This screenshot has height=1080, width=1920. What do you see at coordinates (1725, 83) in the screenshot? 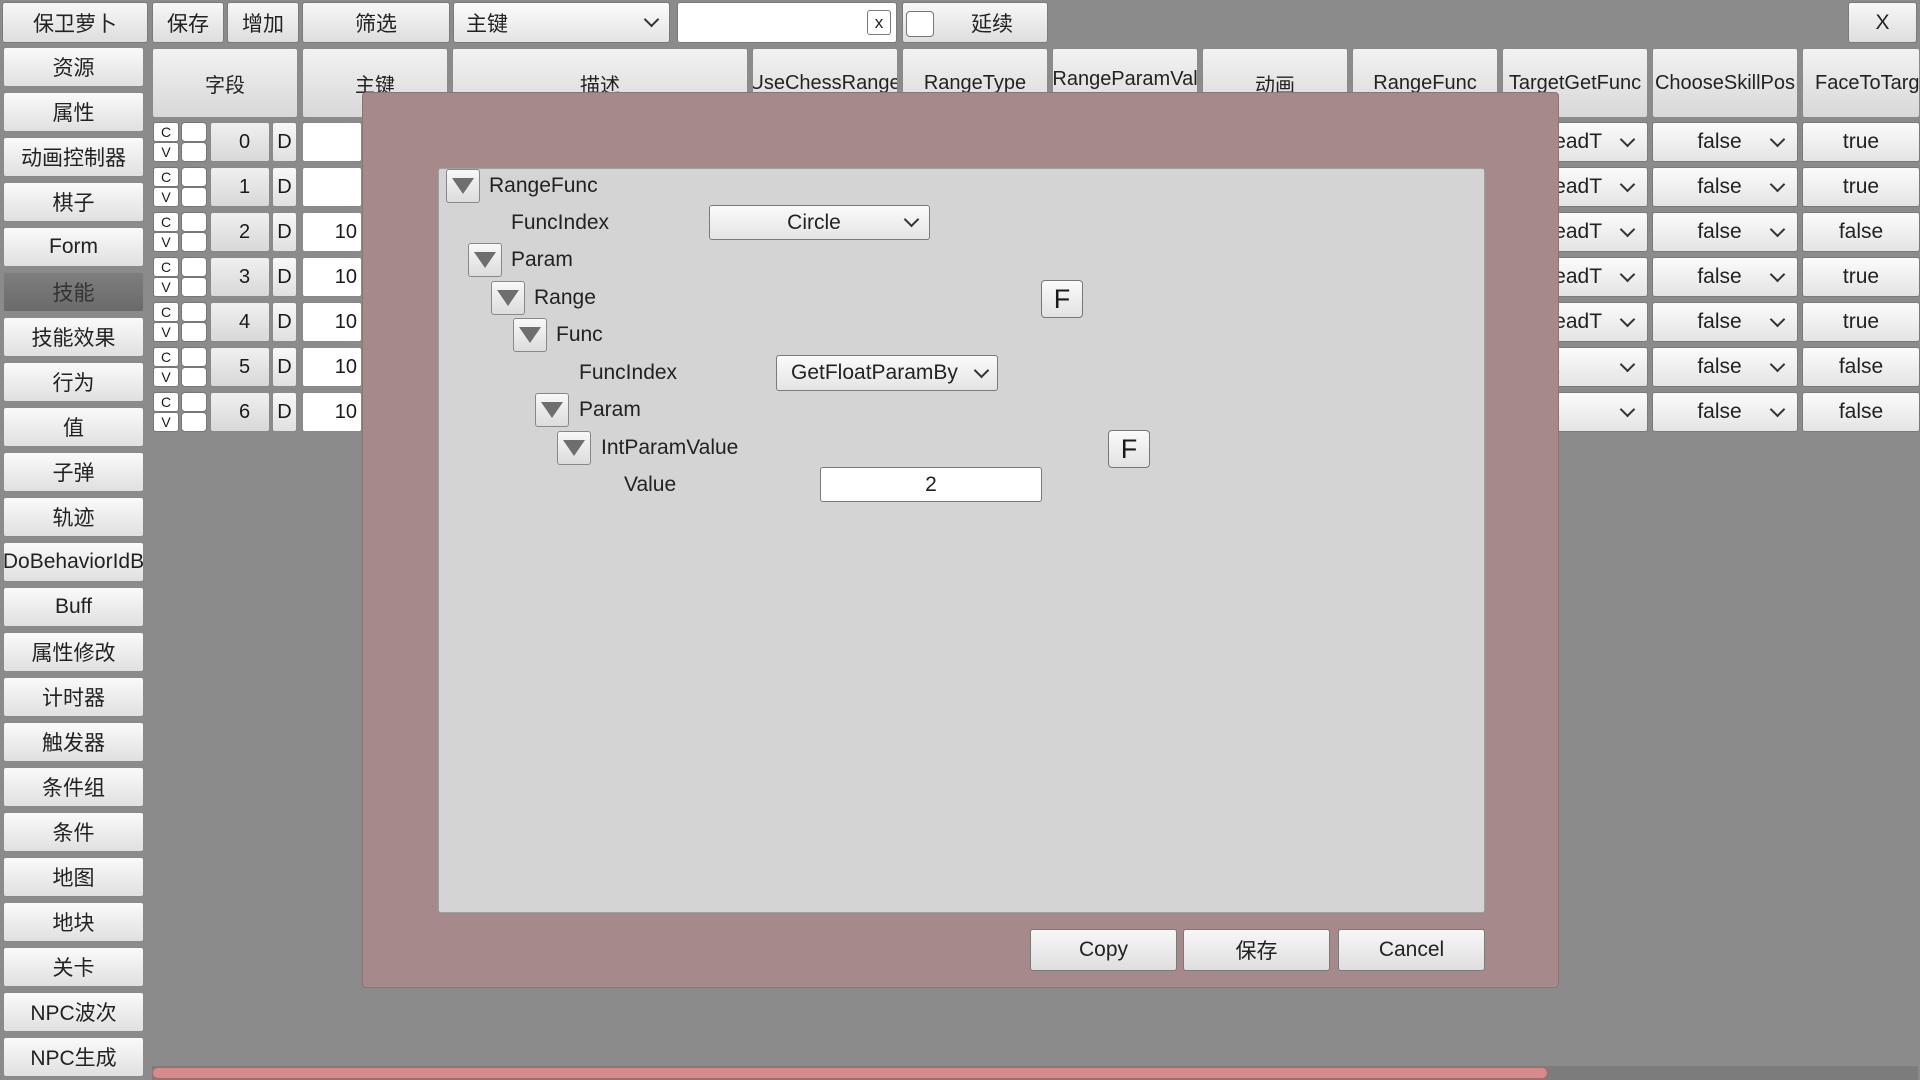
I see `header-choose-skill-pos: ChooseSkillPos` at bounding box center [1725, 83].